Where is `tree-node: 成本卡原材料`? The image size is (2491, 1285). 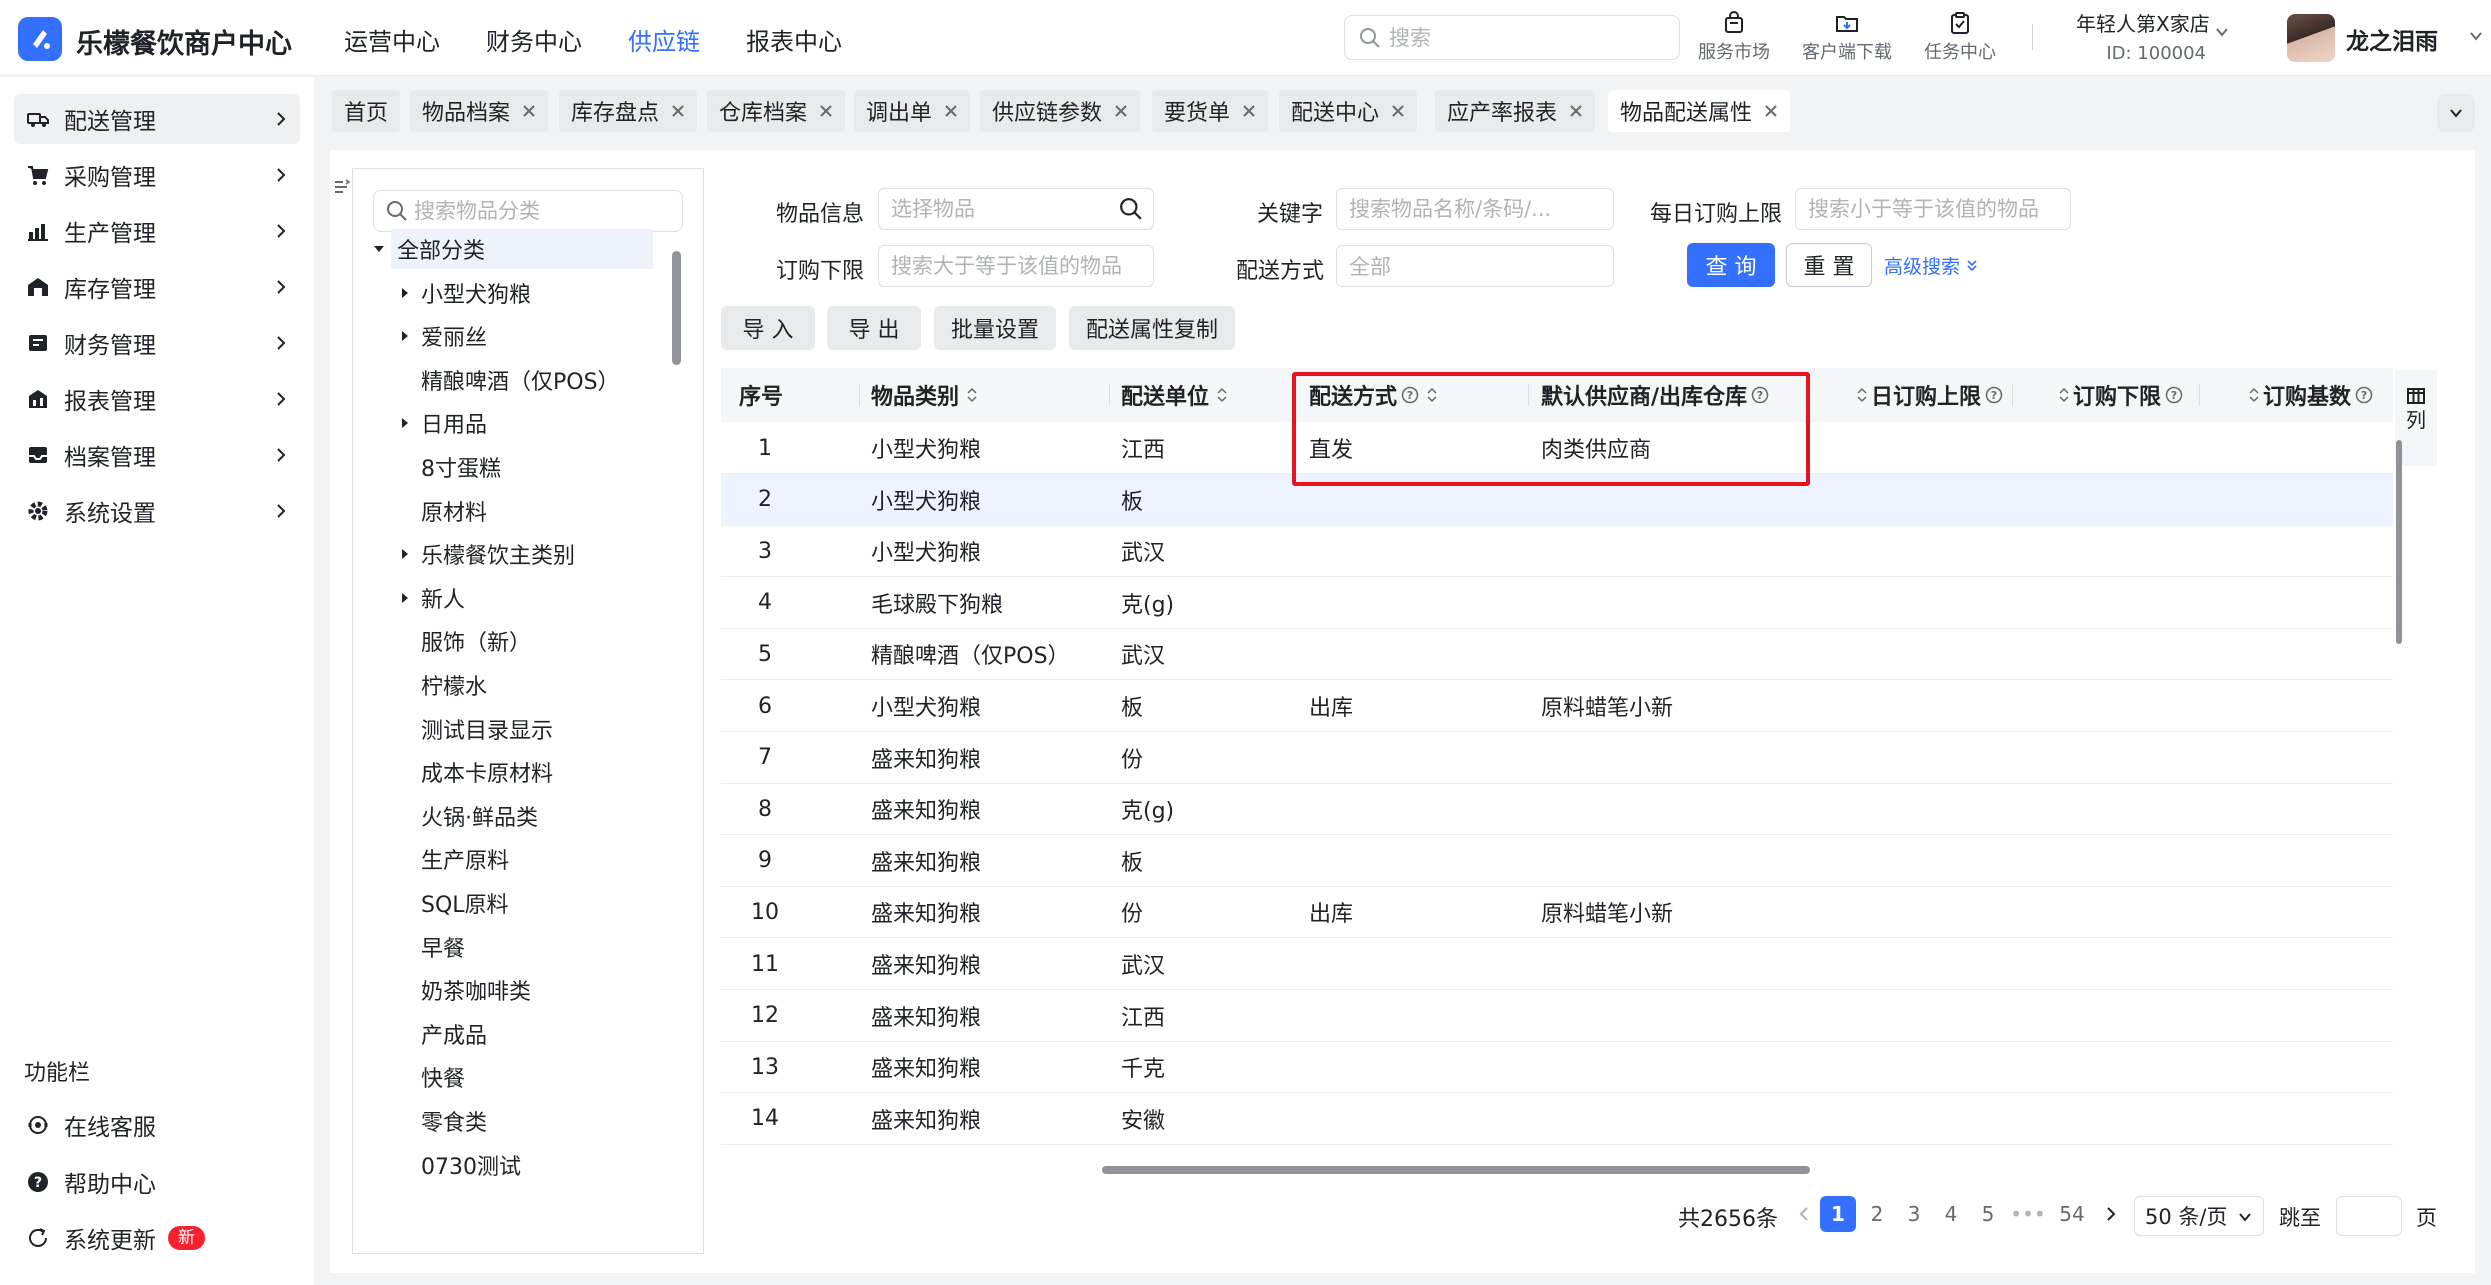 tree-node: 成本卡原材料 is located at coordinates (484, 772).